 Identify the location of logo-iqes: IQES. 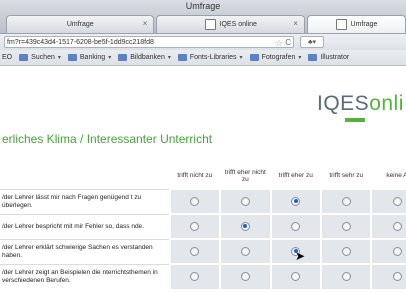
(343, 103).